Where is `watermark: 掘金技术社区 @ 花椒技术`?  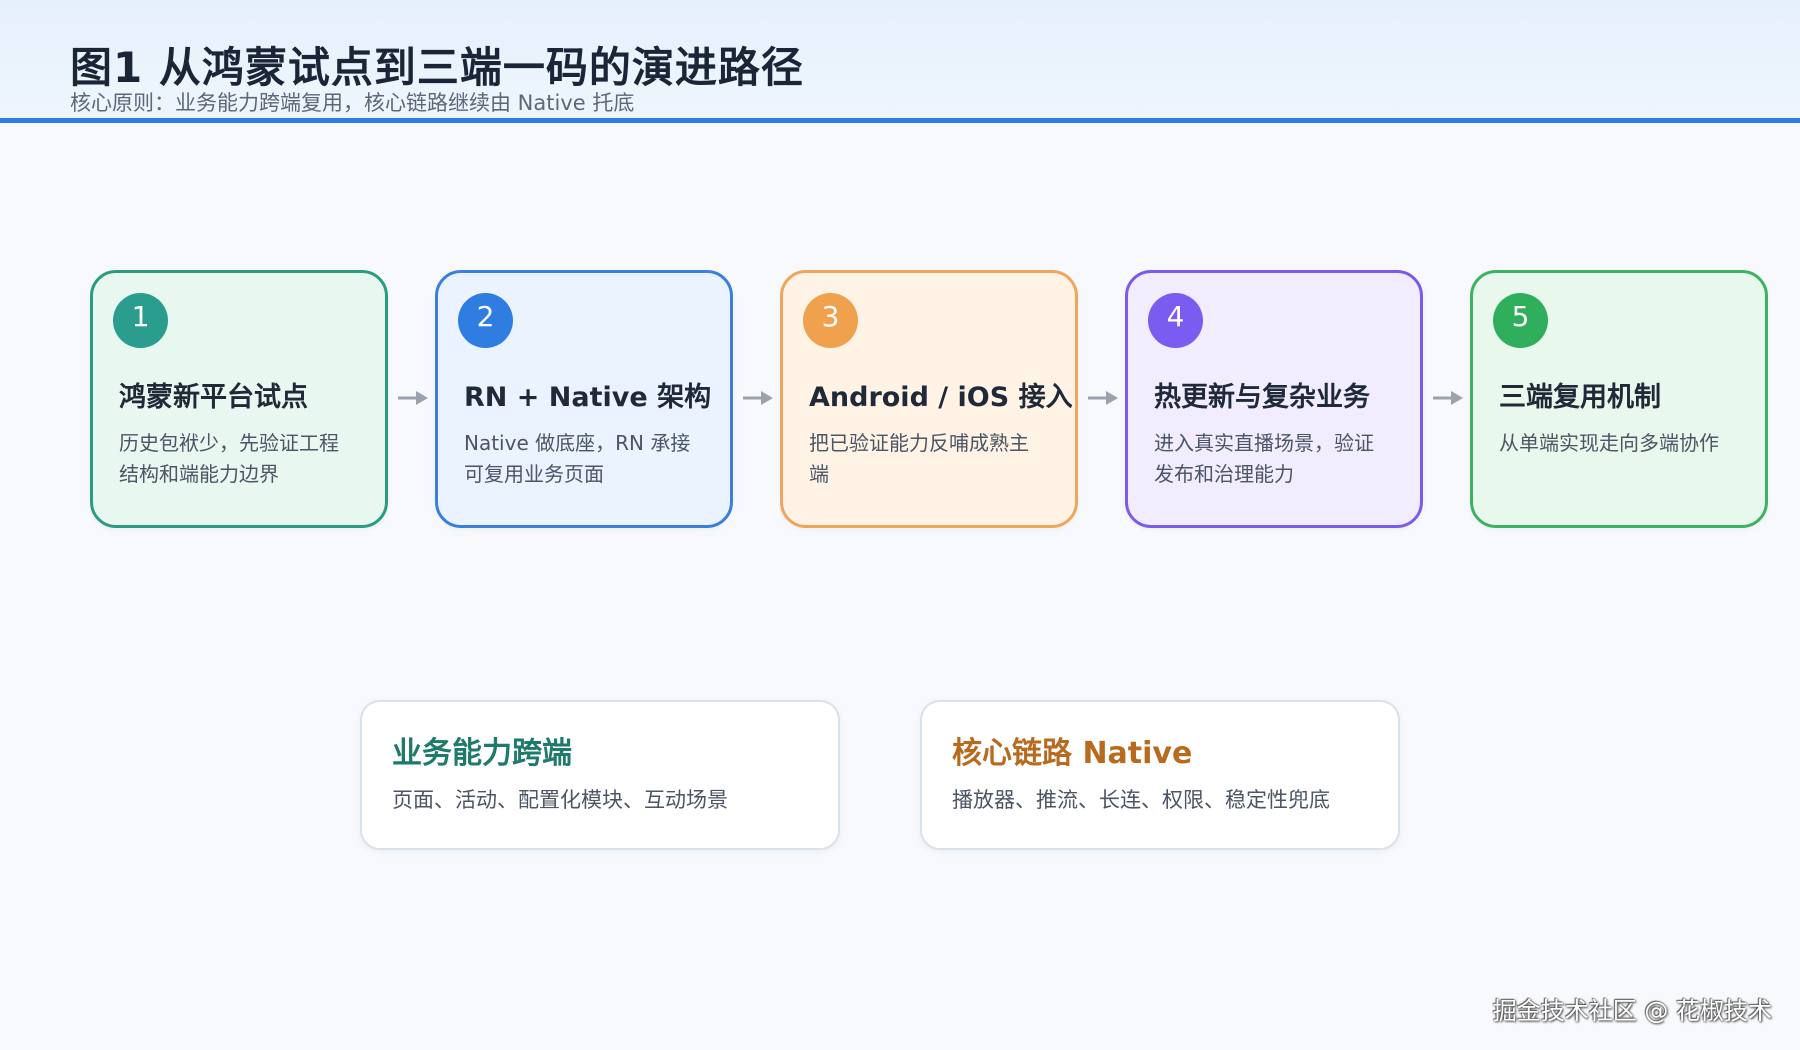
watermark: 掘金技术社区 @ 花椒技术 is located at coordinates (1632, 1011).